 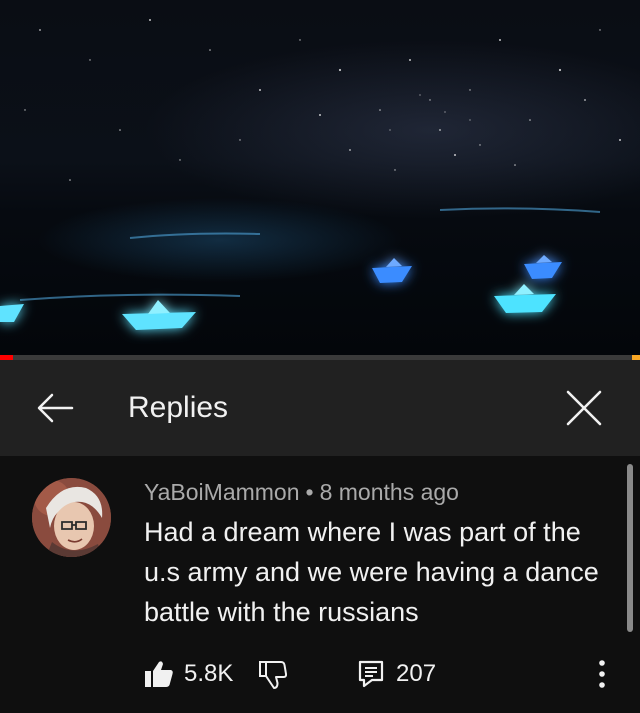 I want to click on thumbs-up-icon, so click(x=159, y=674).